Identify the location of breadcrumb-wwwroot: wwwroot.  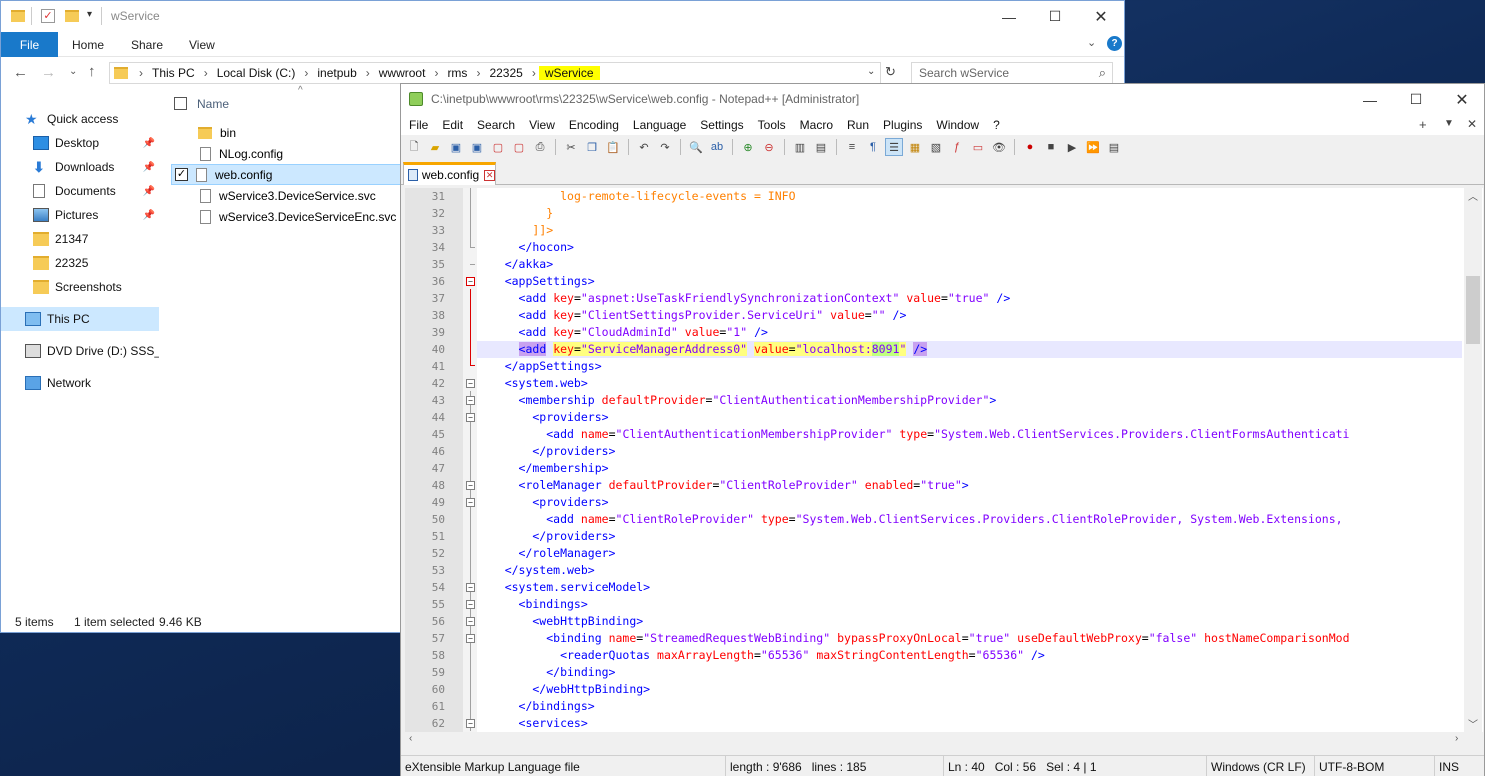
(402, 73).